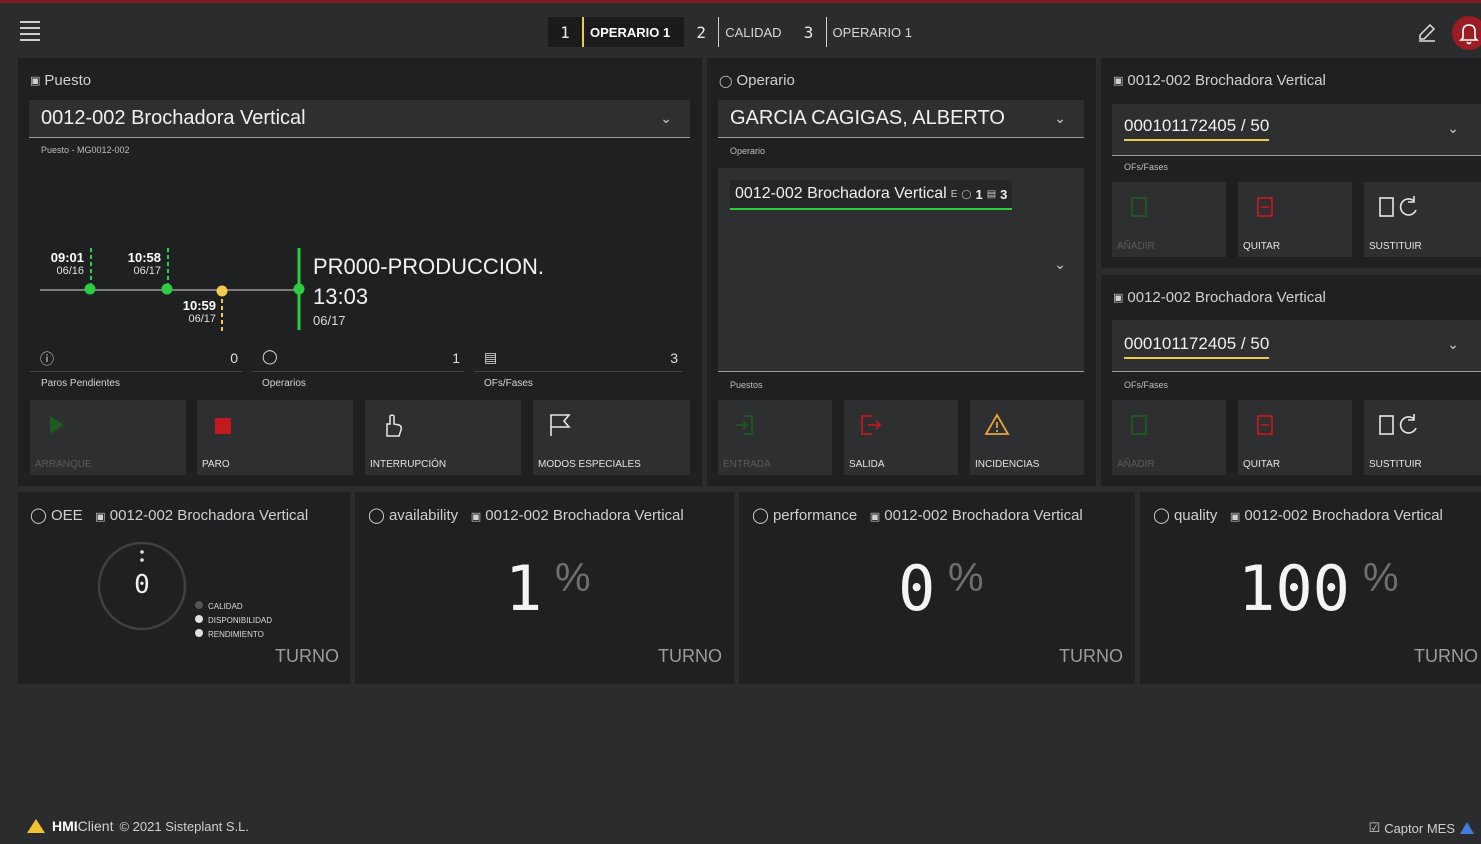 The width and height of the screenshot is (1481, 844). I want to click on quality-period: TURNO, so click(1446, 656).